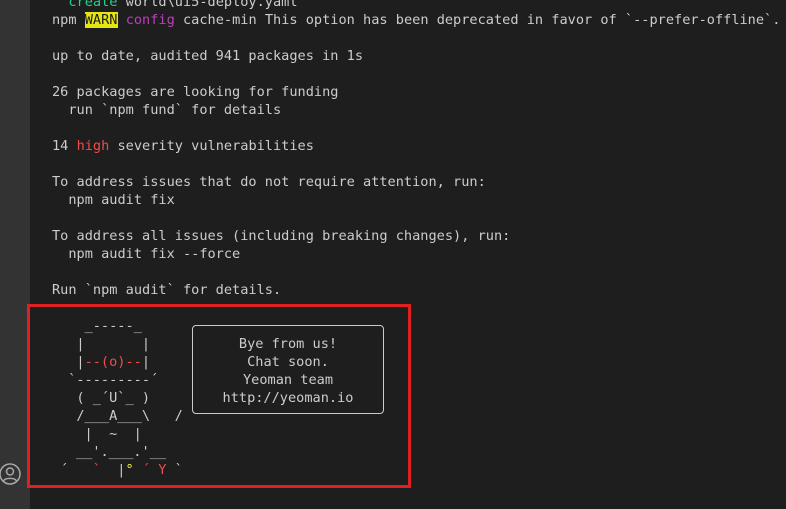 This screenshot has height=509, width=786. What do you see at coordinates (68, 20) in the screenshot?
I see `warn-cmd: npm` at bounding box center [68, 20].